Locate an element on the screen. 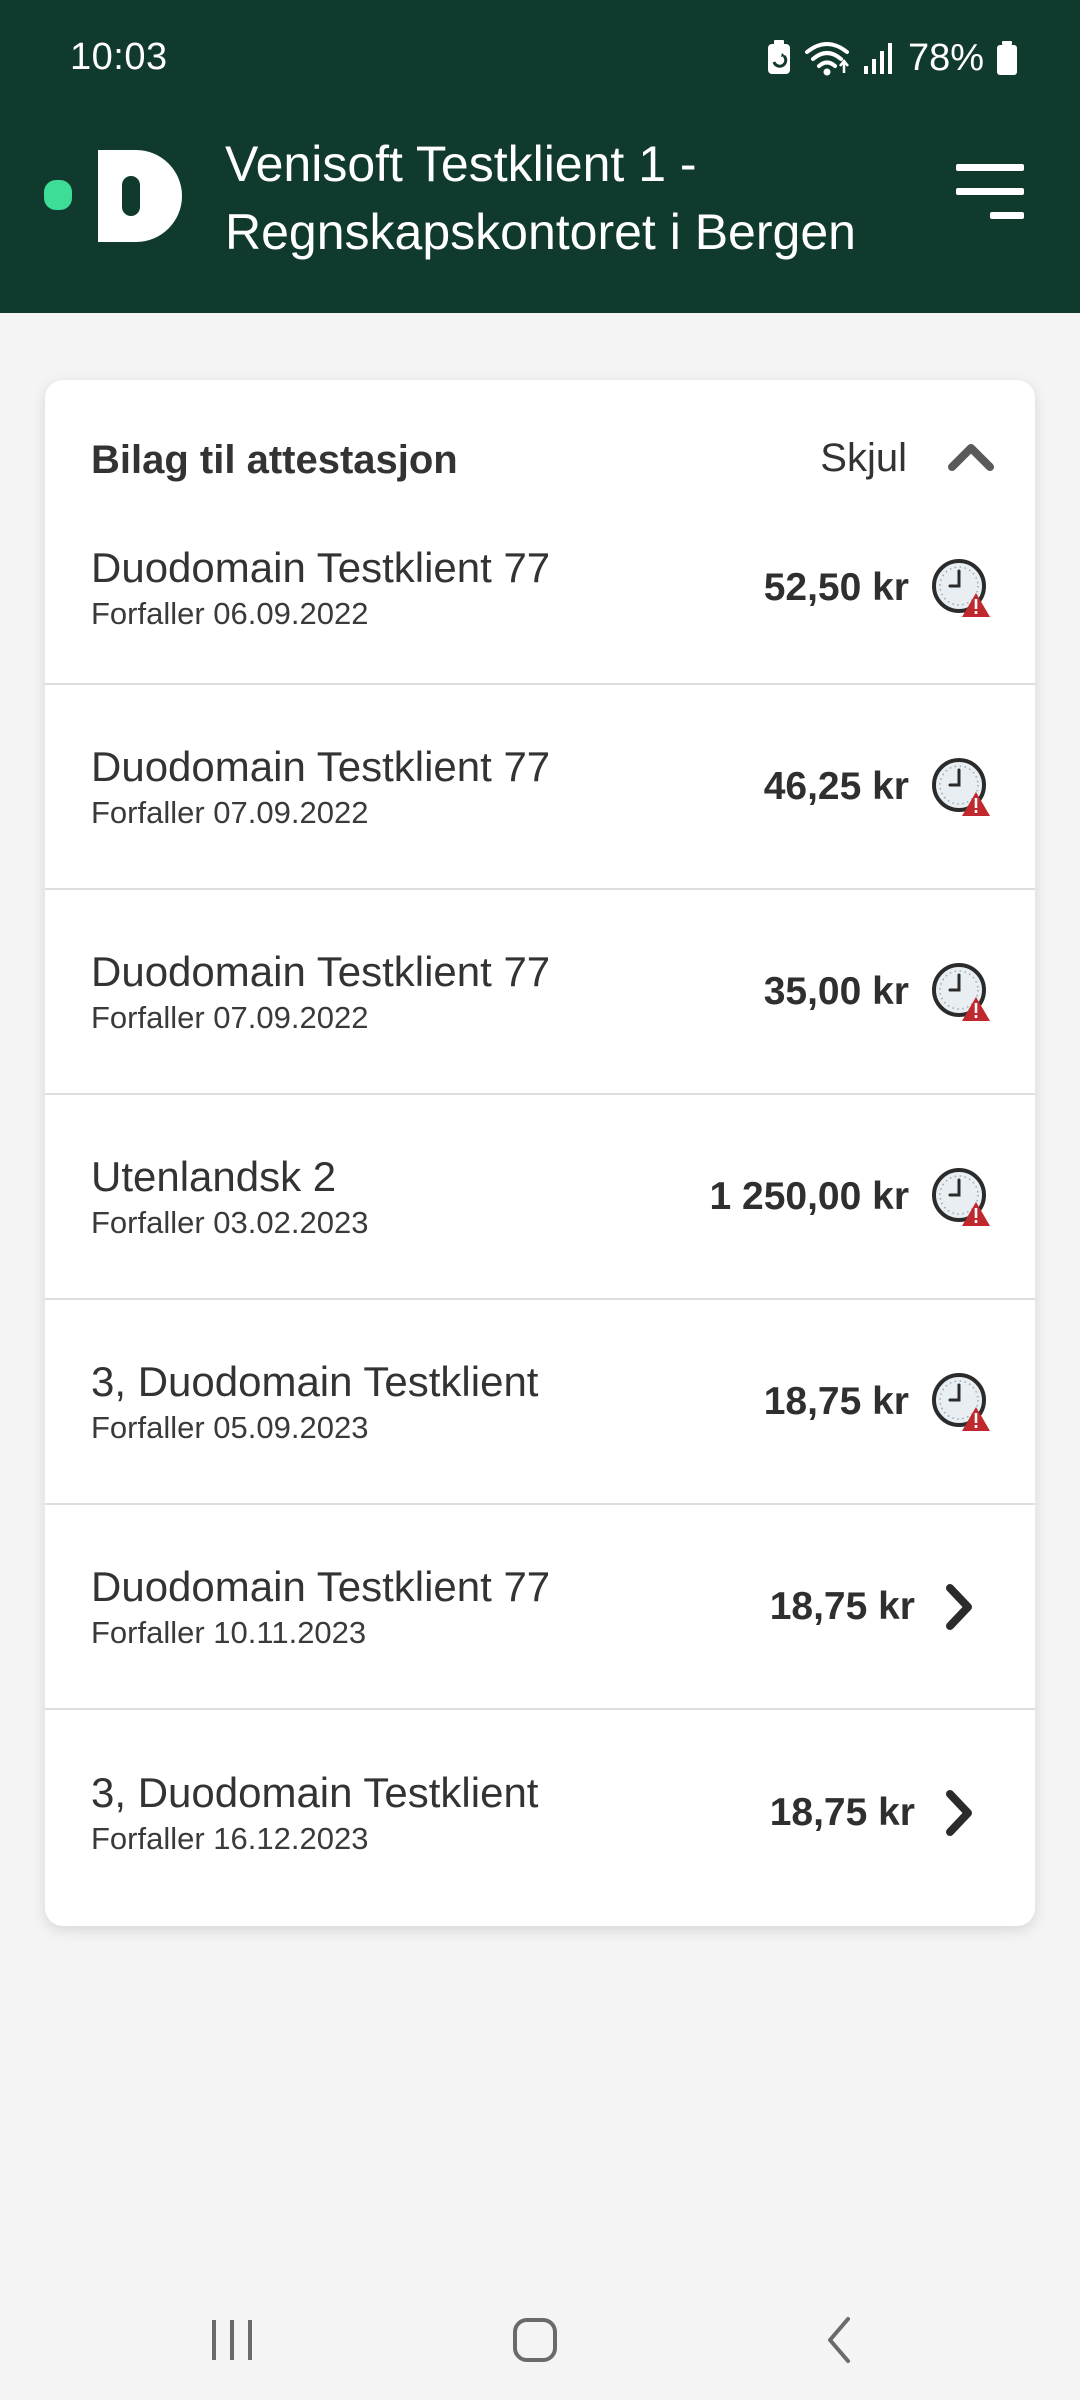 Image resolution: width=1080 pixels, height=2400 pixels. item-amount: 1 250,00 kr is located at coordinates (809, 1196).